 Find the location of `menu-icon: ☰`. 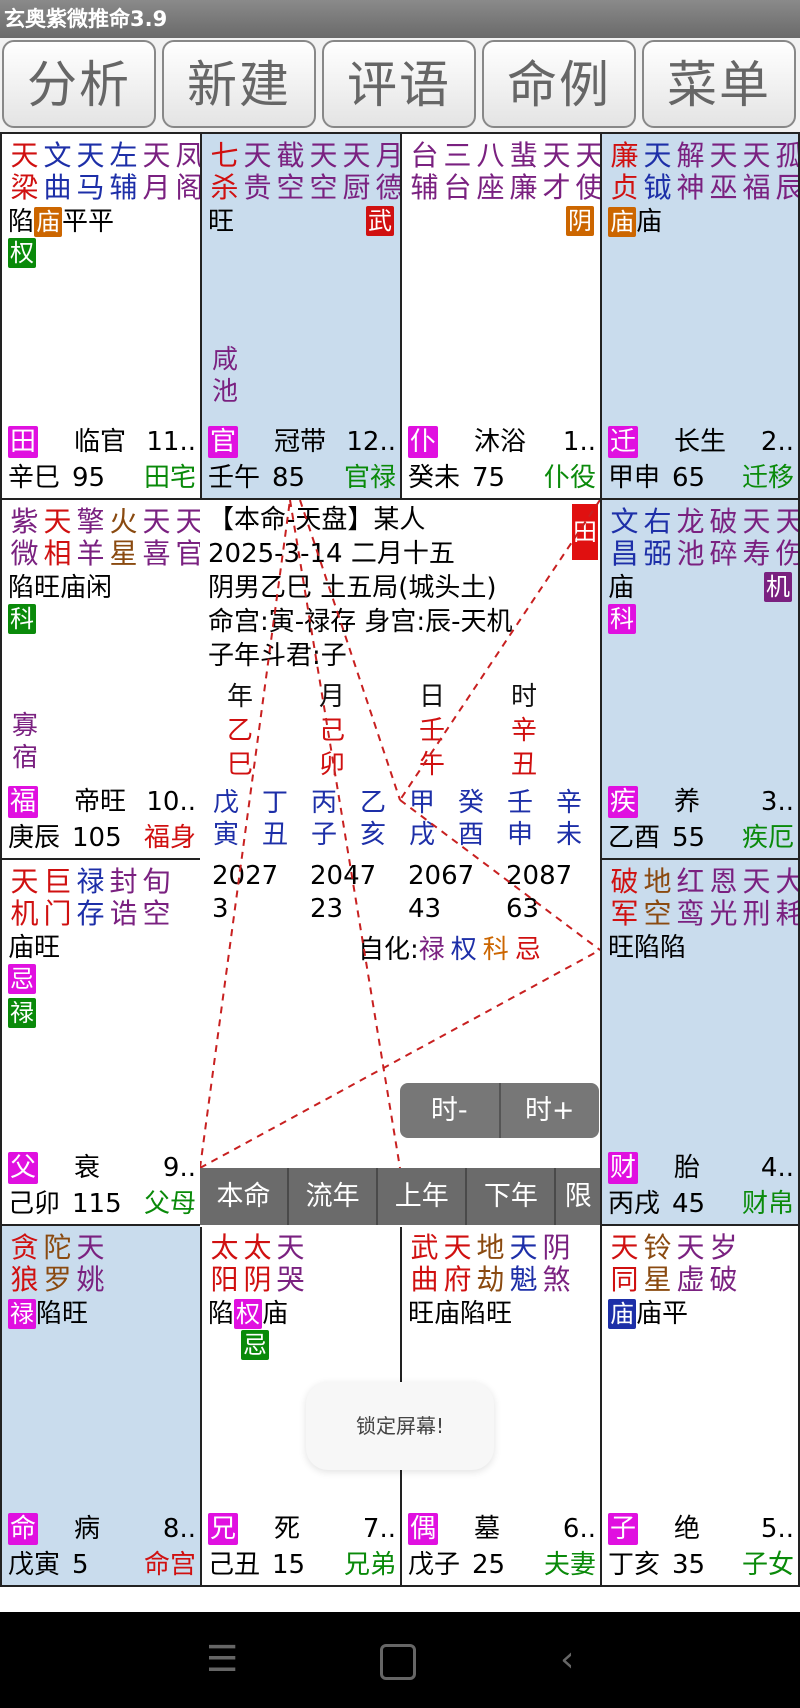

menu-icon: ☰ is located at coordinates (222, 1660).